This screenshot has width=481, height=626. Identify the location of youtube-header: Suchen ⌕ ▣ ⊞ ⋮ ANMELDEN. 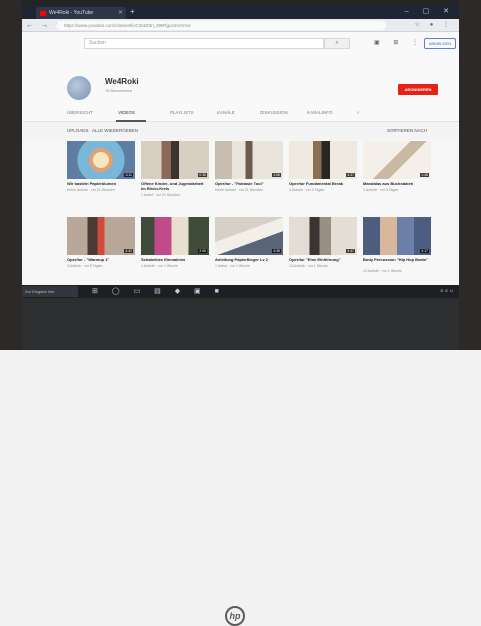
(240, 44).